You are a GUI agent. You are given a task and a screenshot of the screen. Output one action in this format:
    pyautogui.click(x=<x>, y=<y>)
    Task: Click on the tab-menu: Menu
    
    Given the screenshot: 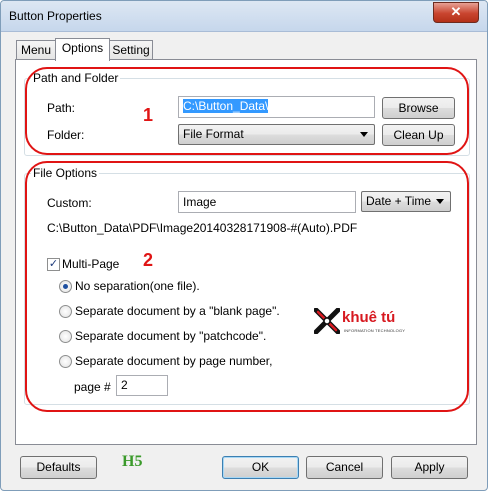 What is the action you would take?
    pyautogui.click(x=36, y=50)
    